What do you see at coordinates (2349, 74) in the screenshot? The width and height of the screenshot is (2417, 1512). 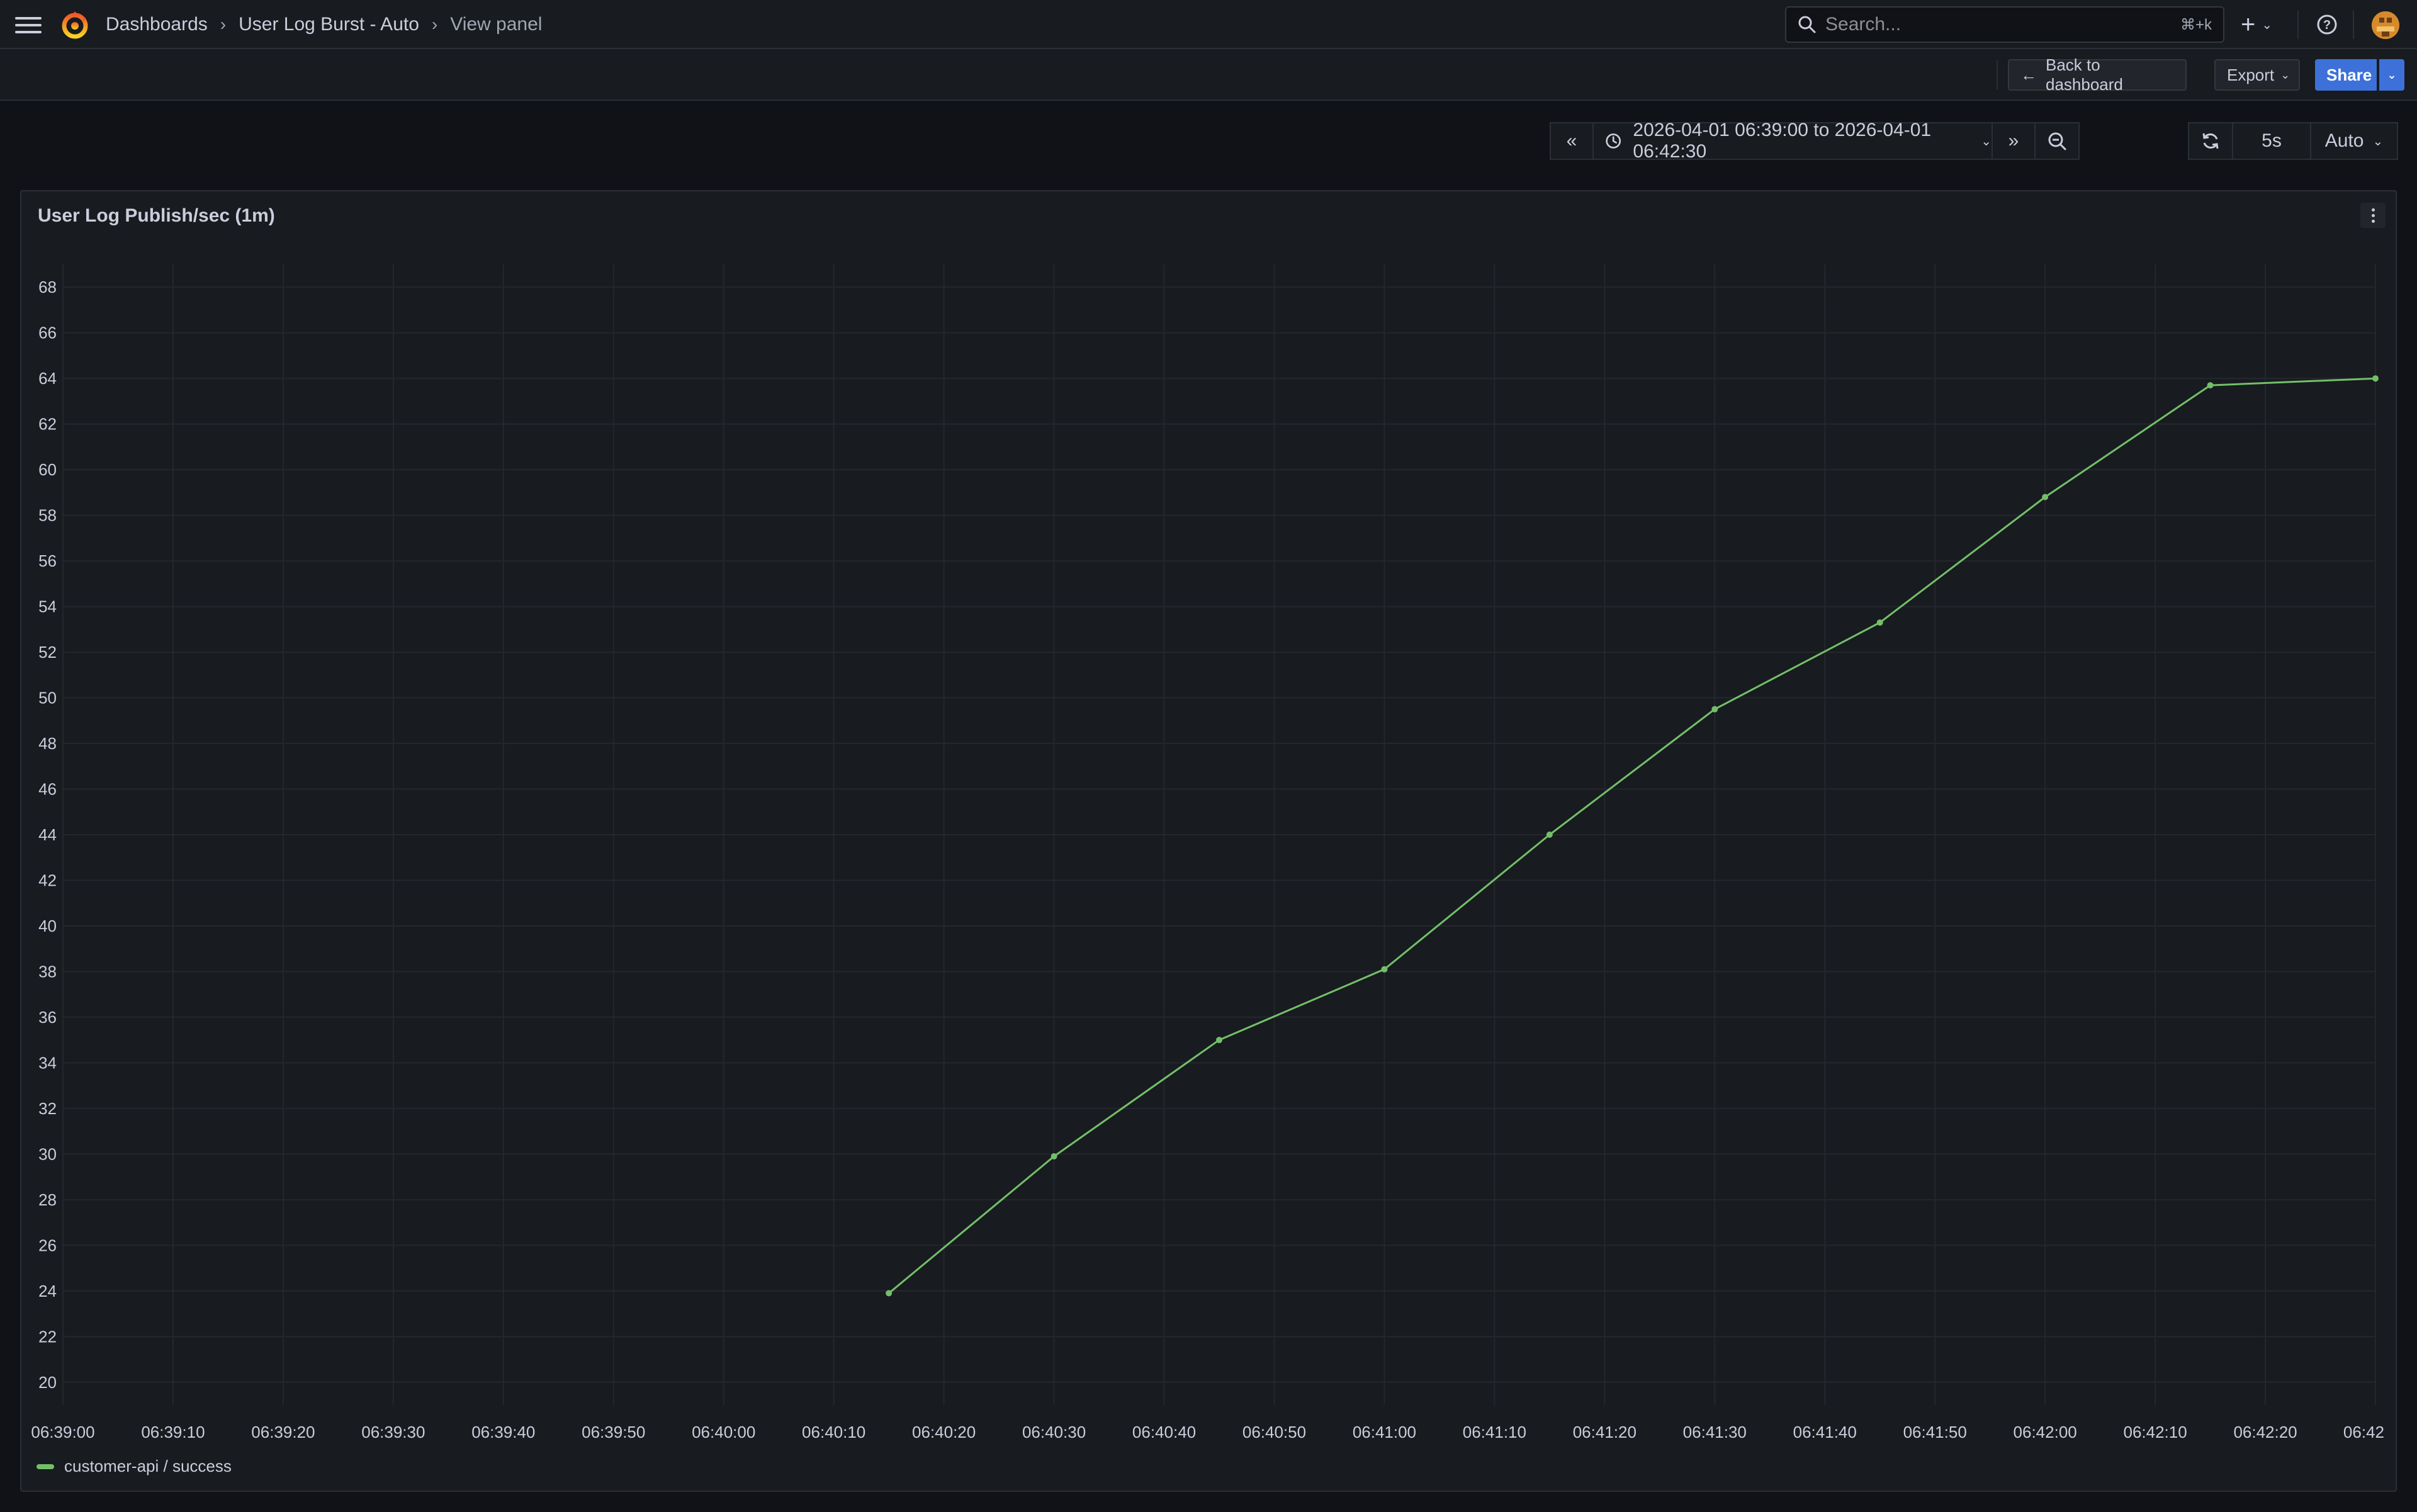 I see `share-label: Share` at bounding box center [2349, 74].